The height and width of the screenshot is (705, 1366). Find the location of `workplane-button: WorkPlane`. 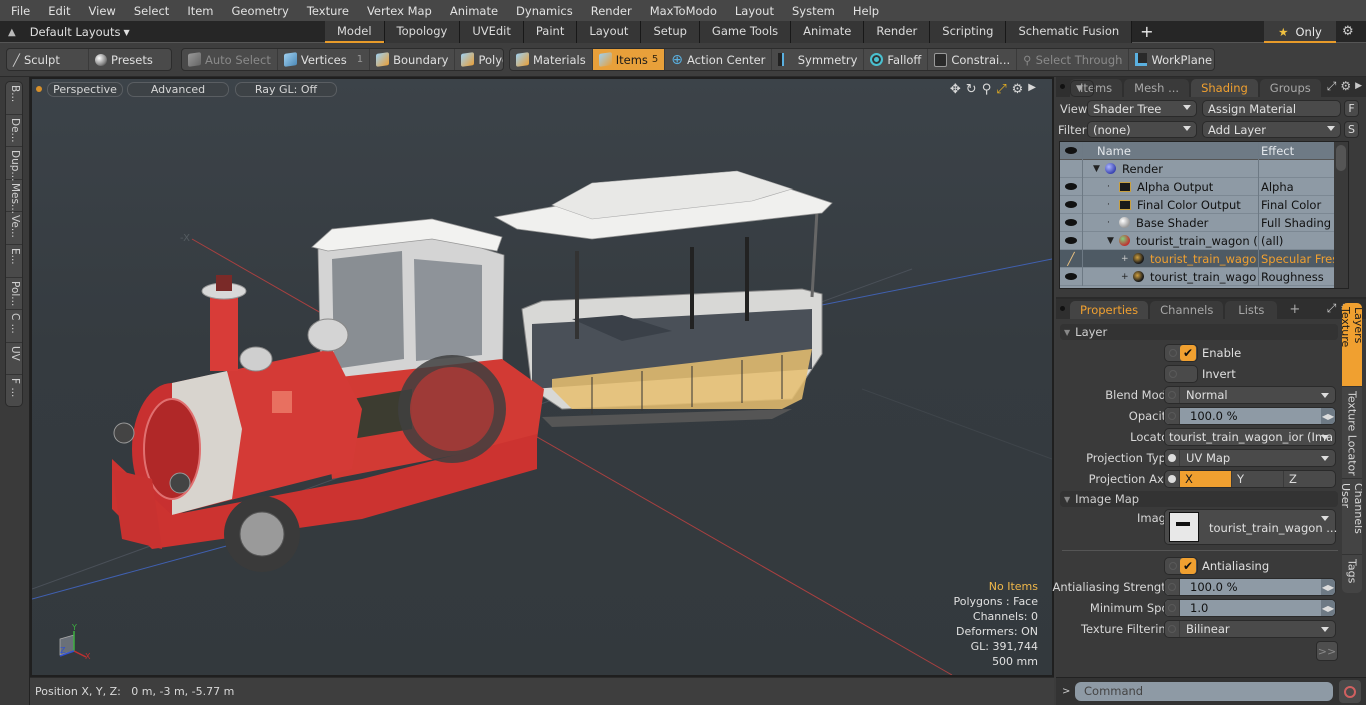

workplane-button: WorkPlane is located at coordinates (1171, 59).